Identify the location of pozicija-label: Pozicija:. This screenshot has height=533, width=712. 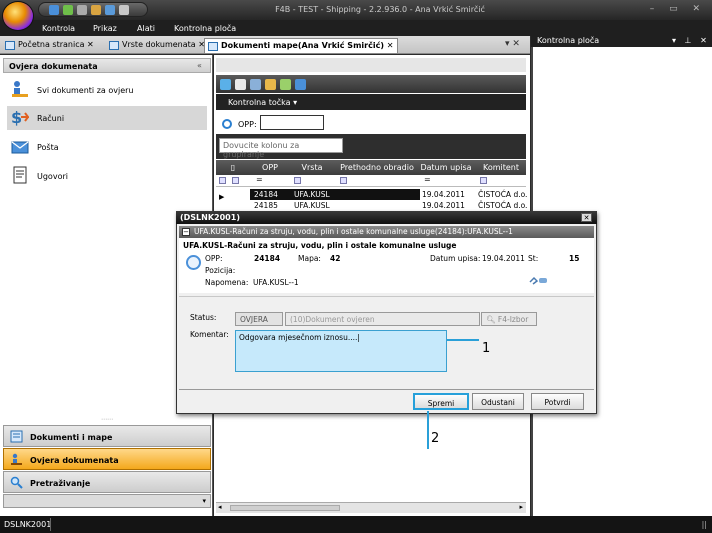
(220, 270).